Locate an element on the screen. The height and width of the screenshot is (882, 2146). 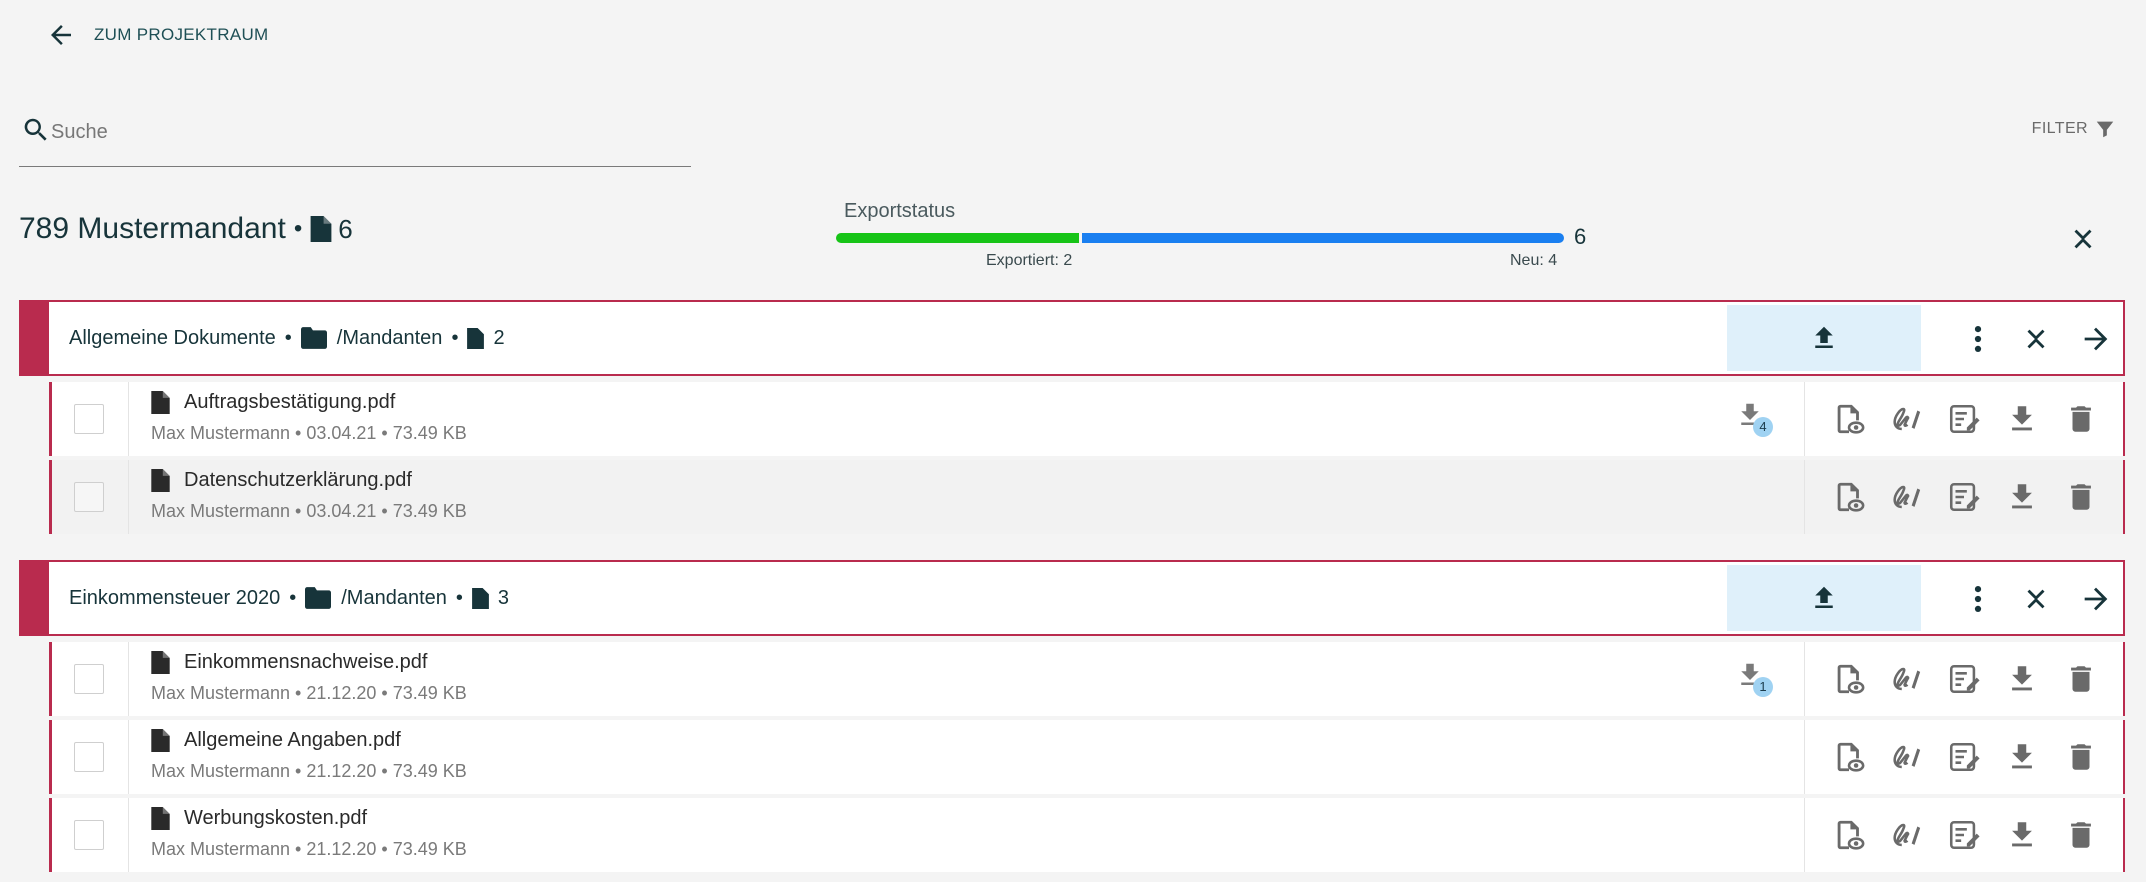
file-name: Auftragsbestätigung.pdf is located at coordinates (289, 402).